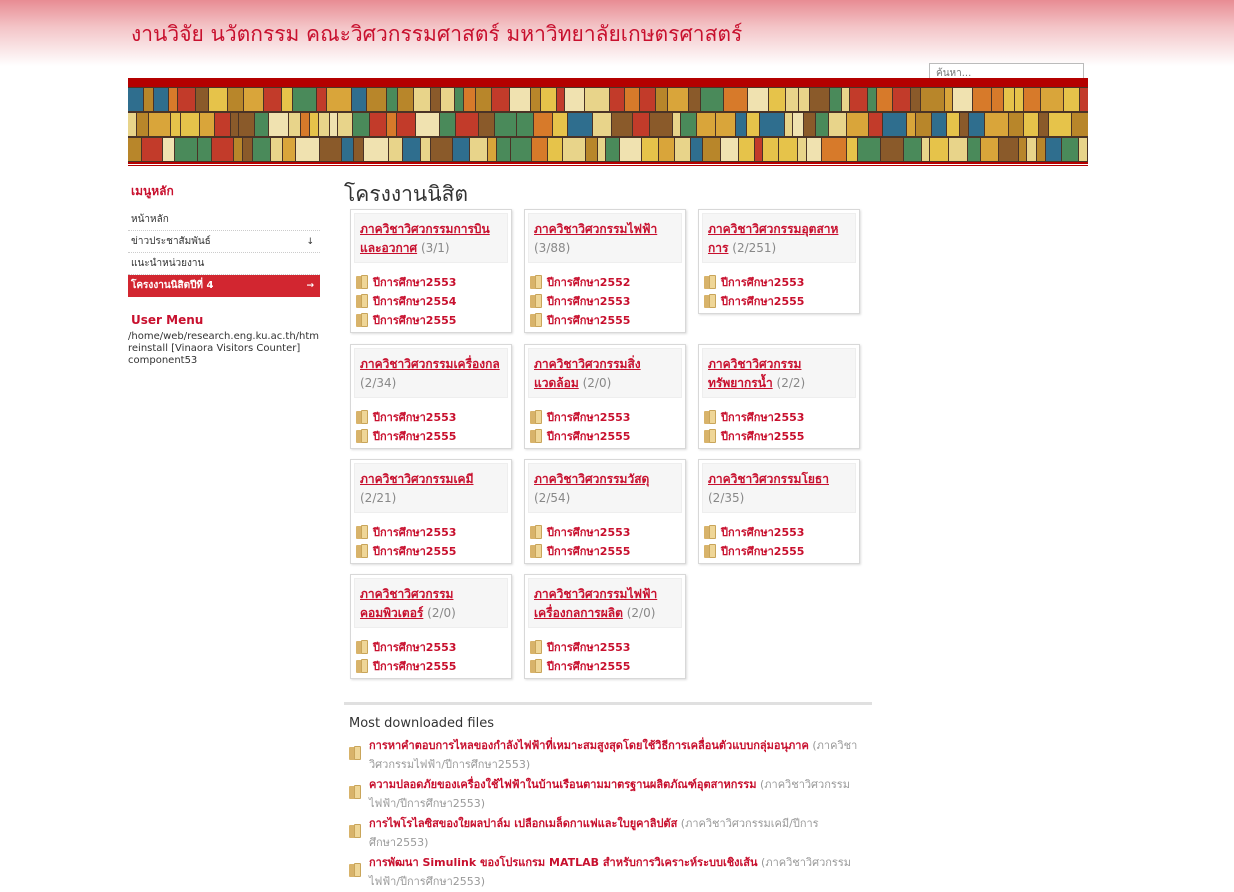 This screenshot has width=1234, height=892. What do you see at coordinates (607, 281) in the screenshot?
I see `year-link: ปีการศึกษา2552` at bounding box center [607, 281].